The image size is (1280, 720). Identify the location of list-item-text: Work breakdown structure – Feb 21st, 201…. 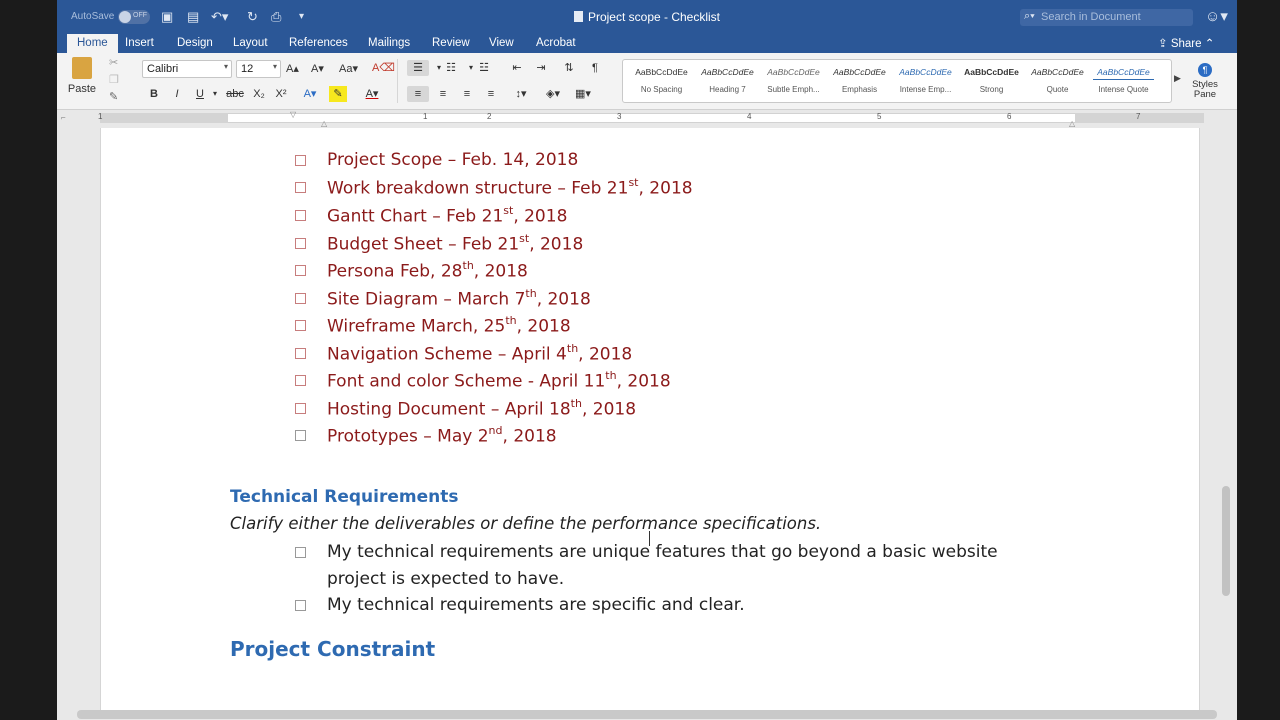
(510, 187).